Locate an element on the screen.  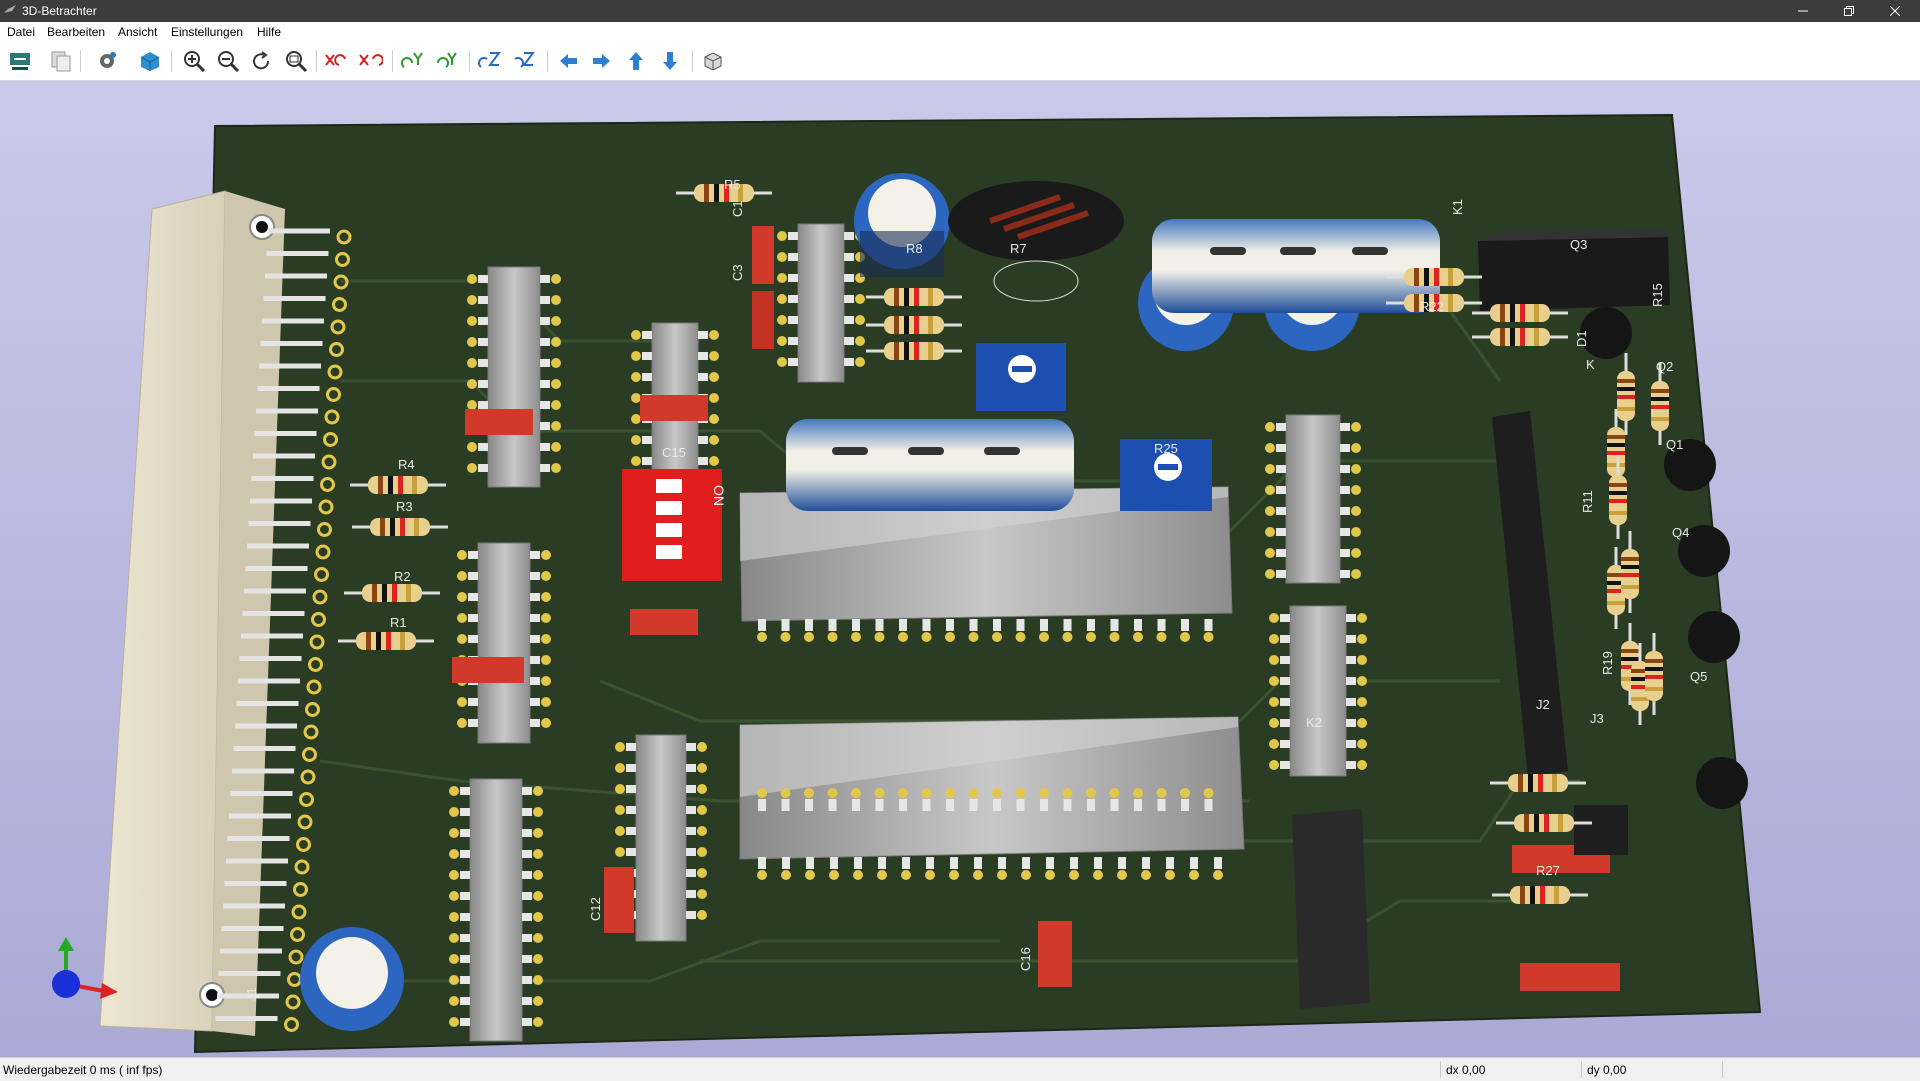
rotate-z-cw-button is located at coordinates (490, 61).